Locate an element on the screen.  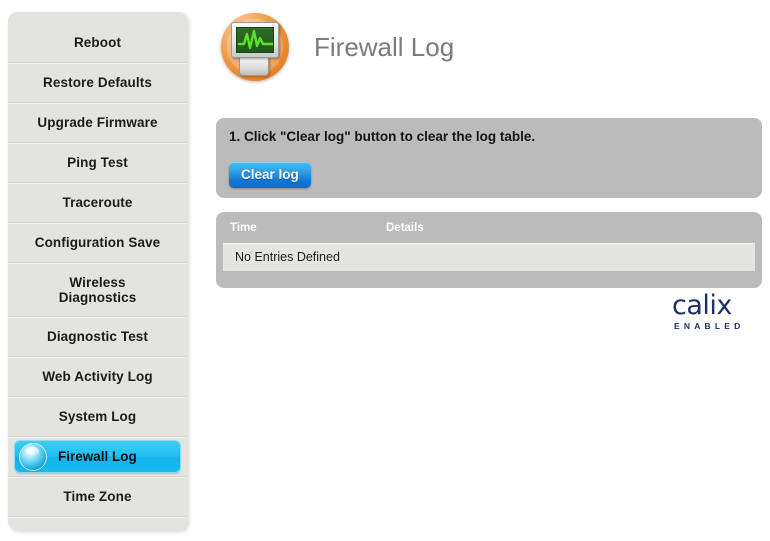
sidebar-item-label: Firewall Log is located at coordinates (97, 456).